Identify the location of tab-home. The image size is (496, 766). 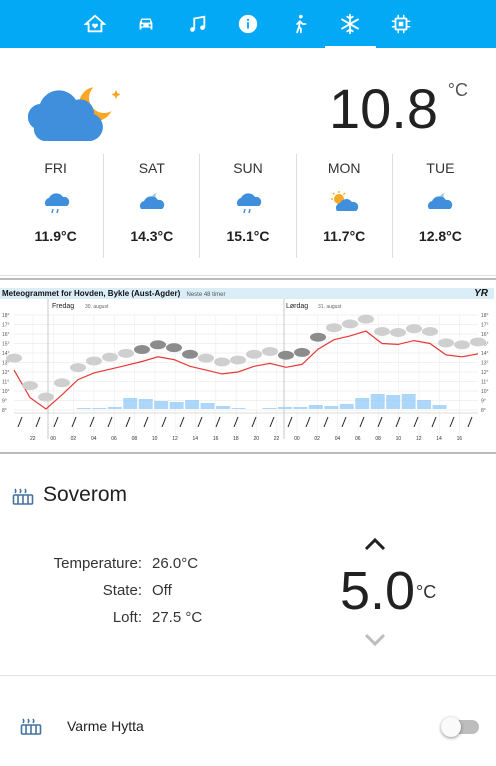
(95, 24).